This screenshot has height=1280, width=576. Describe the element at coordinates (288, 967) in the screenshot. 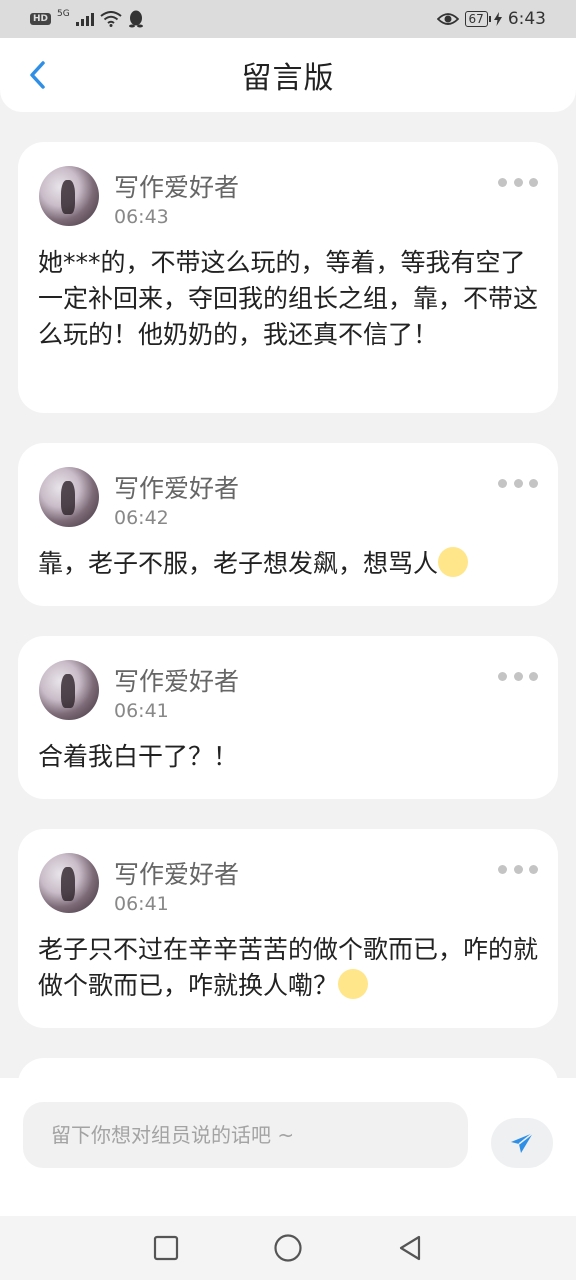

I see `message-text: 老子只不过在辛辛苦苦的做个歌而已，咋的就做个歌而已，咋就换人嘞？` at that location.